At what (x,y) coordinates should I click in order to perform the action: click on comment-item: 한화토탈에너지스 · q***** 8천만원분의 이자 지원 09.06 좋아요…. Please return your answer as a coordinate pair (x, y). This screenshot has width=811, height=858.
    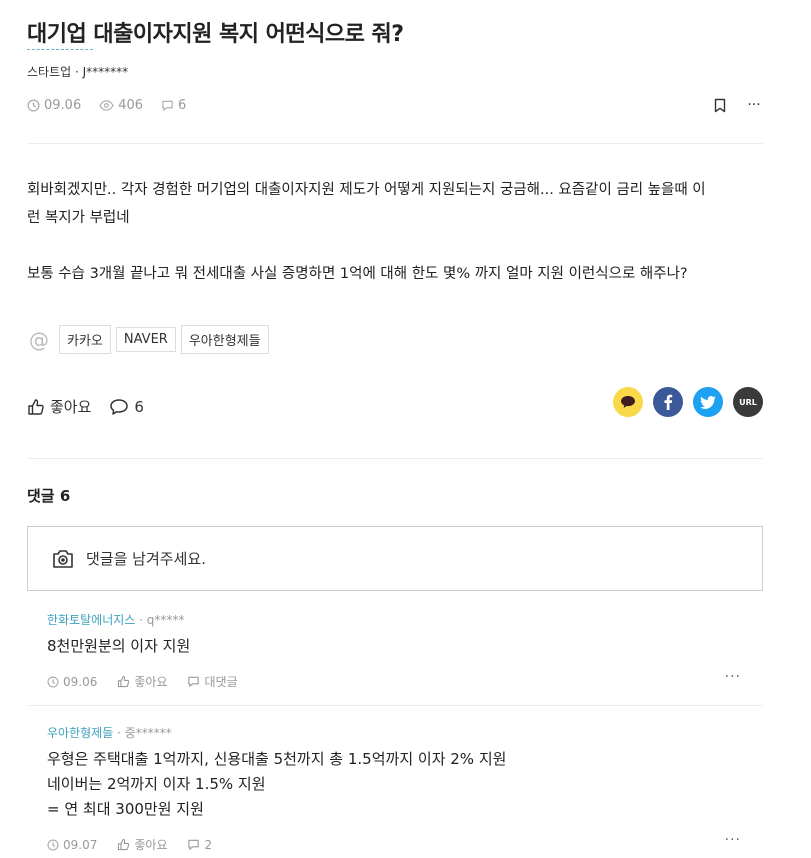
    Looking at the image, I should click on (405, 650).